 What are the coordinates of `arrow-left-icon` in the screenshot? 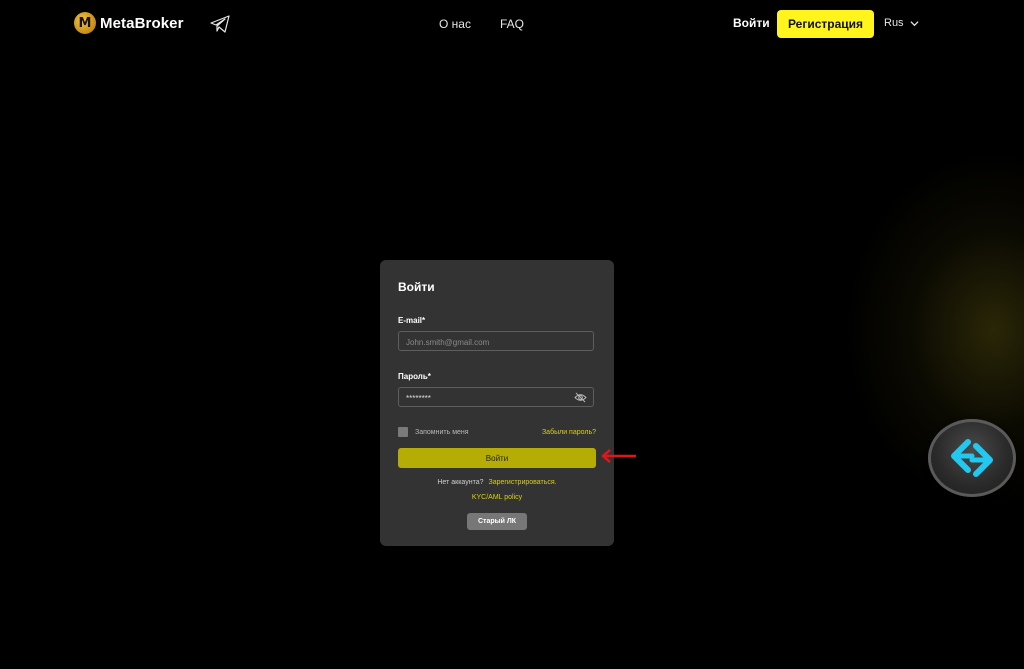 It's located at (618, 456).